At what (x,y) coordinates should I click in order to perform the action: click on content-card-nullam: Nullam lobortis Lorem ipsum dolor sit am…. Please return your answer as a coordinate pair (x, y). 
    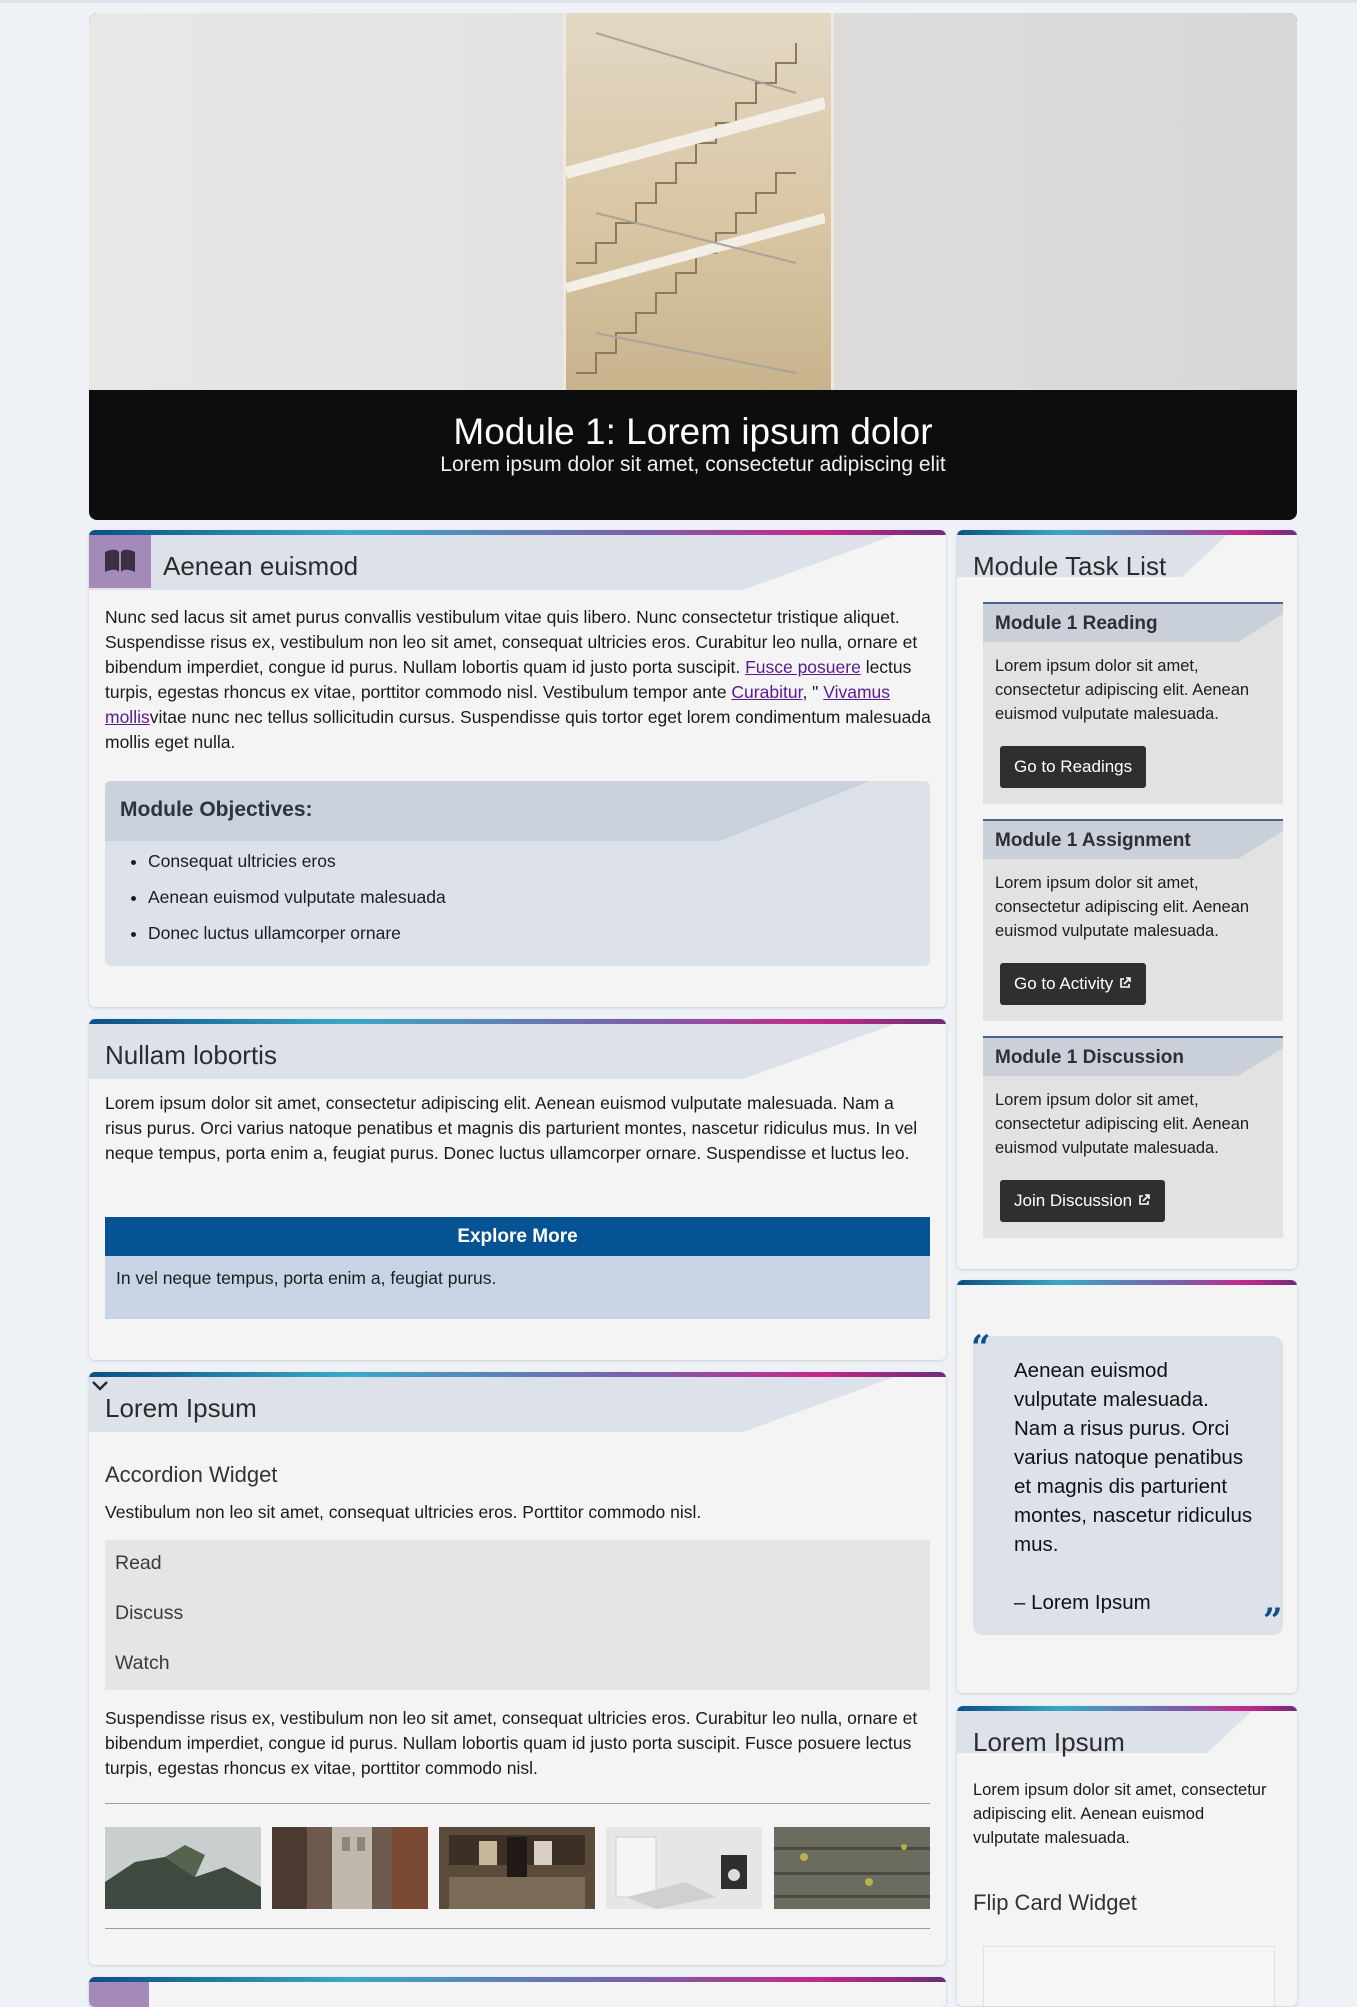
    Looking at the image, I should click on (517, 1189).